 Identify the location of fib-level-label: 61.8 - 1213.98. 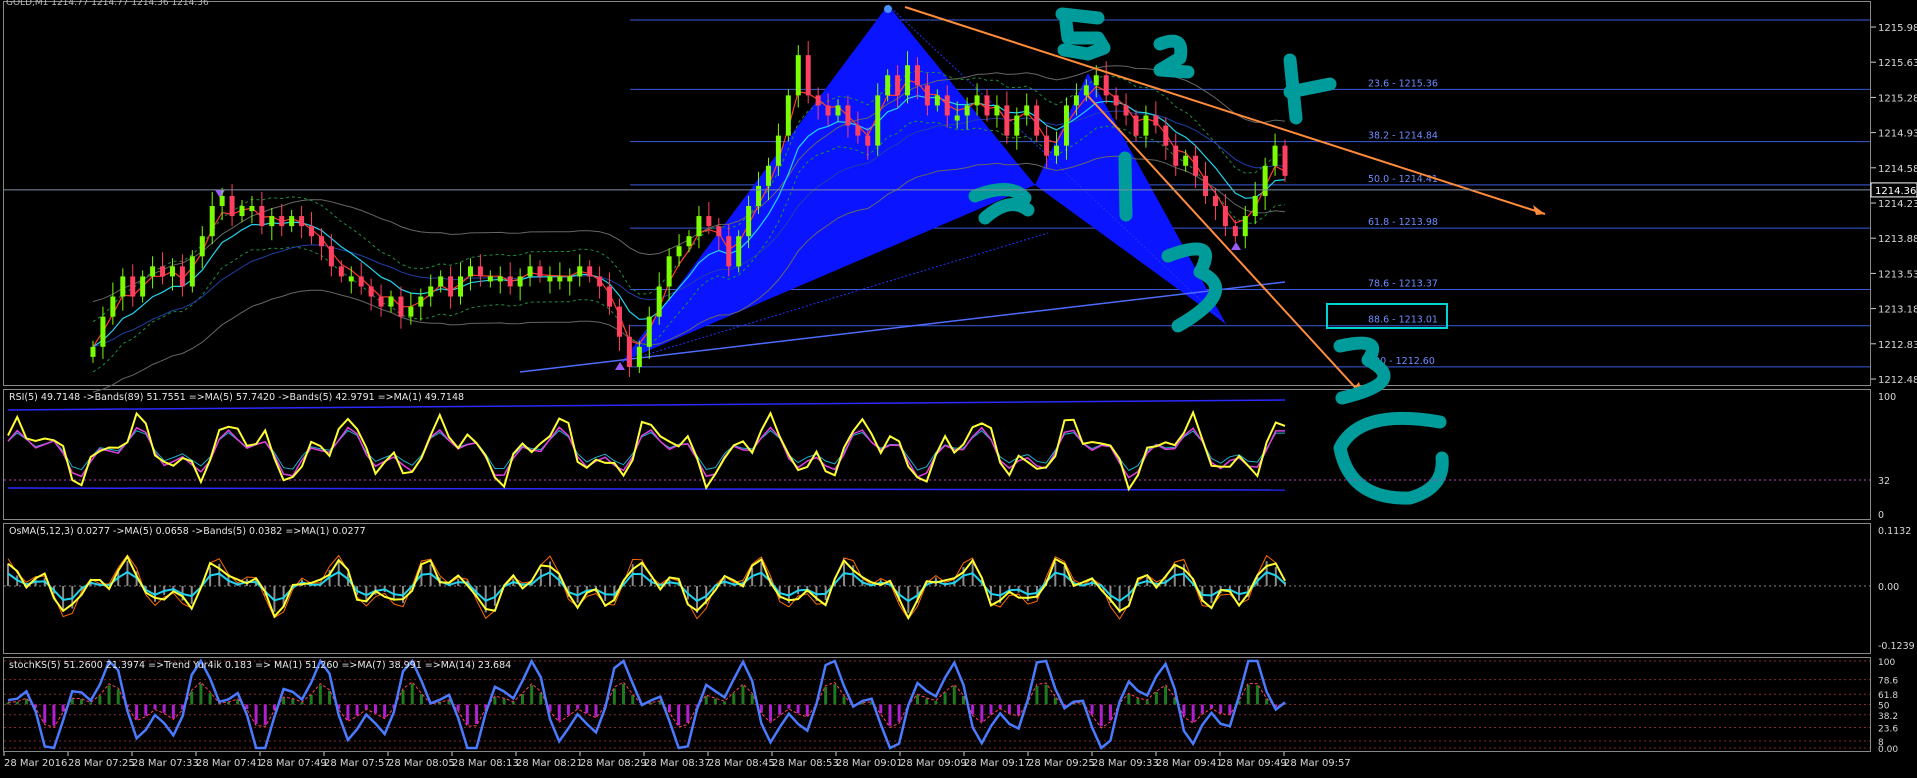
(1403, 222).